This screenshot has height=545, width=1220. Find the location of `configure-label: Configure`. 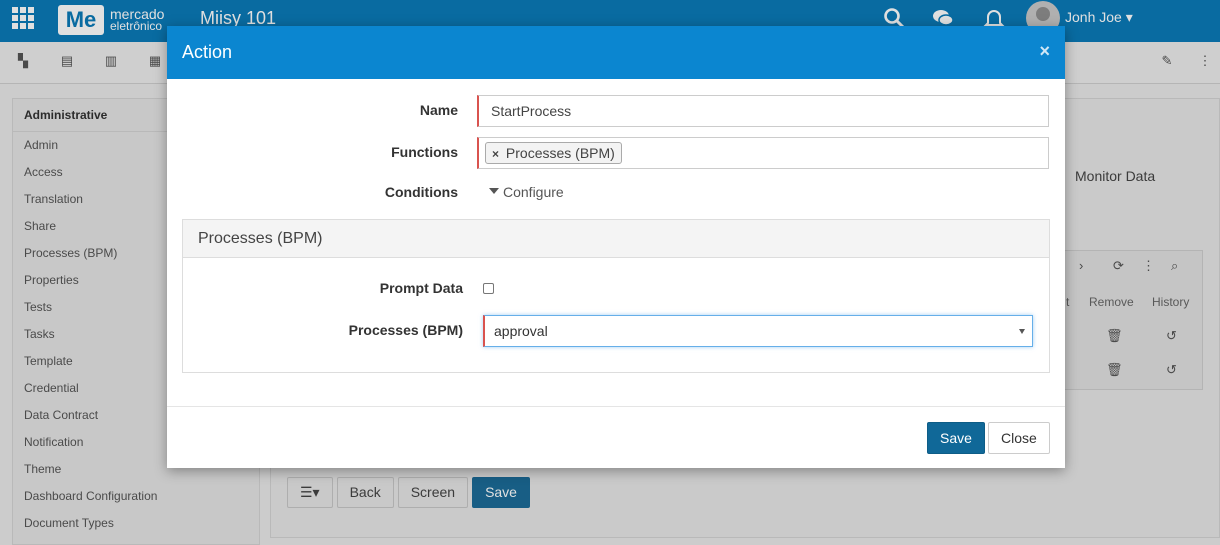

configure-label: Configure is located at coordinates (533, 192).